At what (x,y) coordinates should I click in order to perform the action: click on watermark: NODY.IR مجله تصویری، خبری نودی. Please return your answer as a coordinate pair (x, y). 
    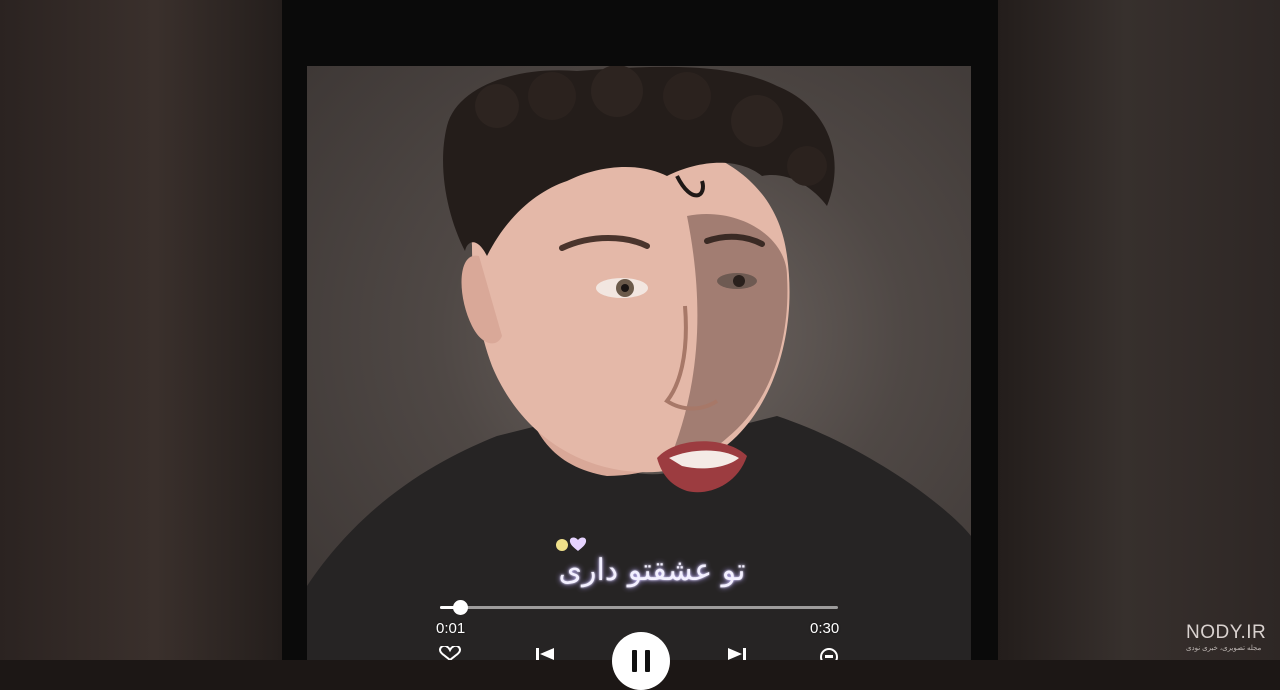
    Looking at the image, I should click on (1231, 637).